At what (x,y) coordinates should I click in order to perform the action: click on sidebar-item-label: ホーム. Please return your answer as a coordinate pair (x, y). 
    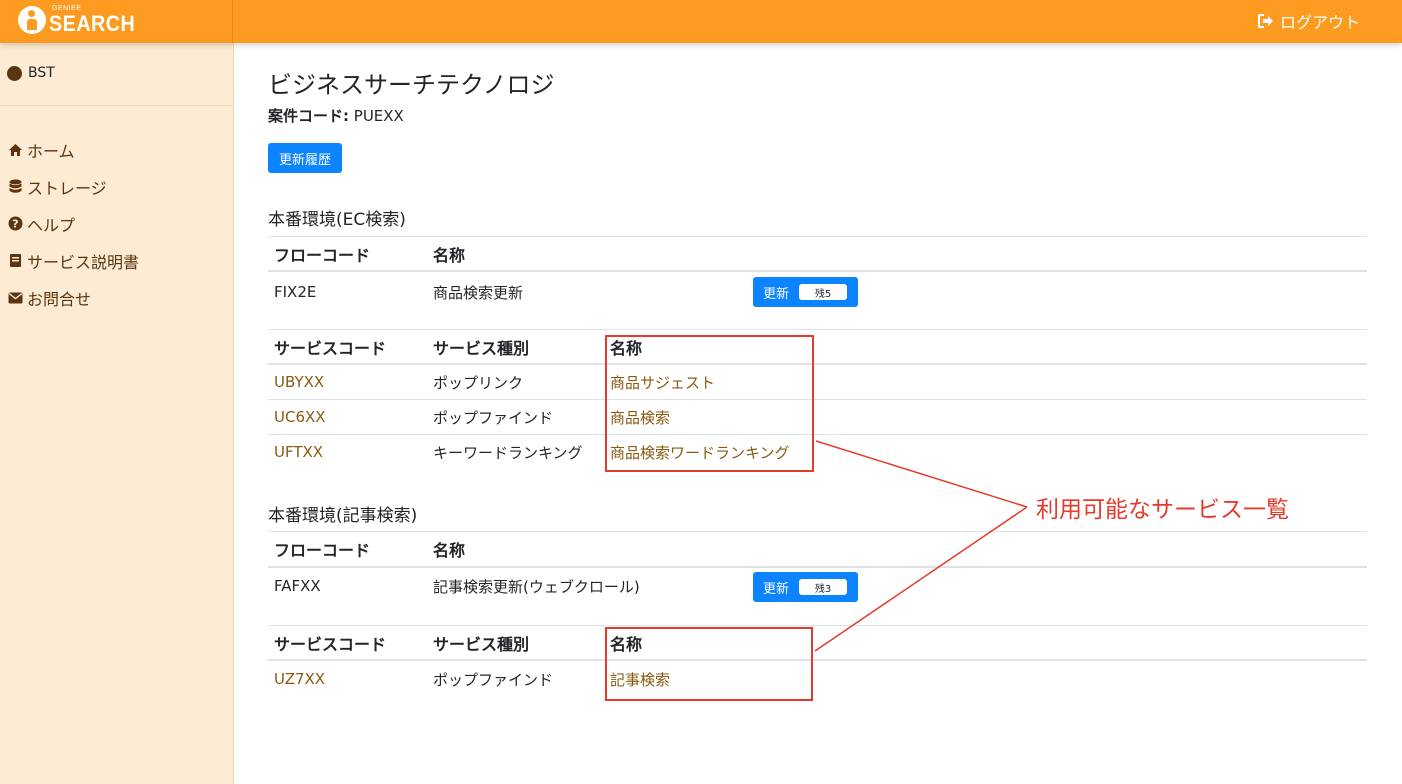
    Looking at the image, I should click on (51, 151).